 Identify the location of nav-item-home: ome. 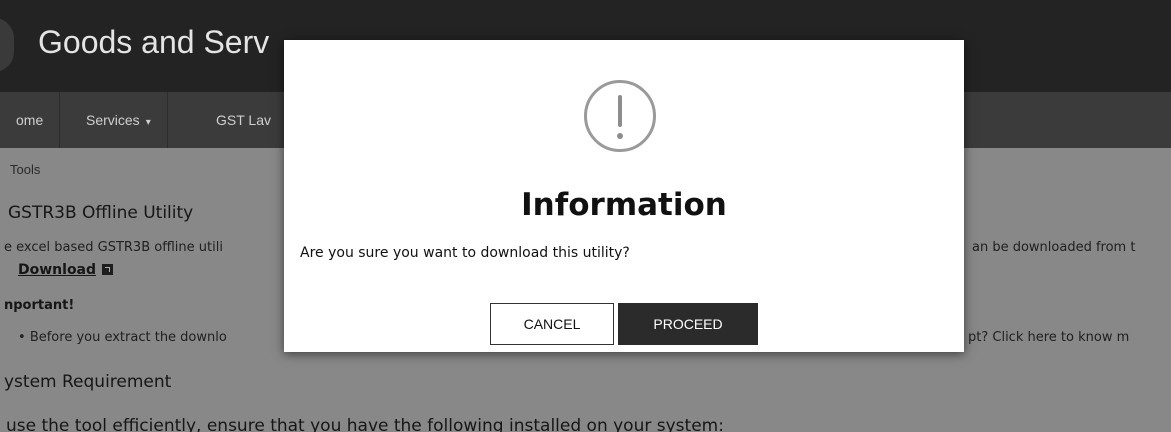
(30, 120).